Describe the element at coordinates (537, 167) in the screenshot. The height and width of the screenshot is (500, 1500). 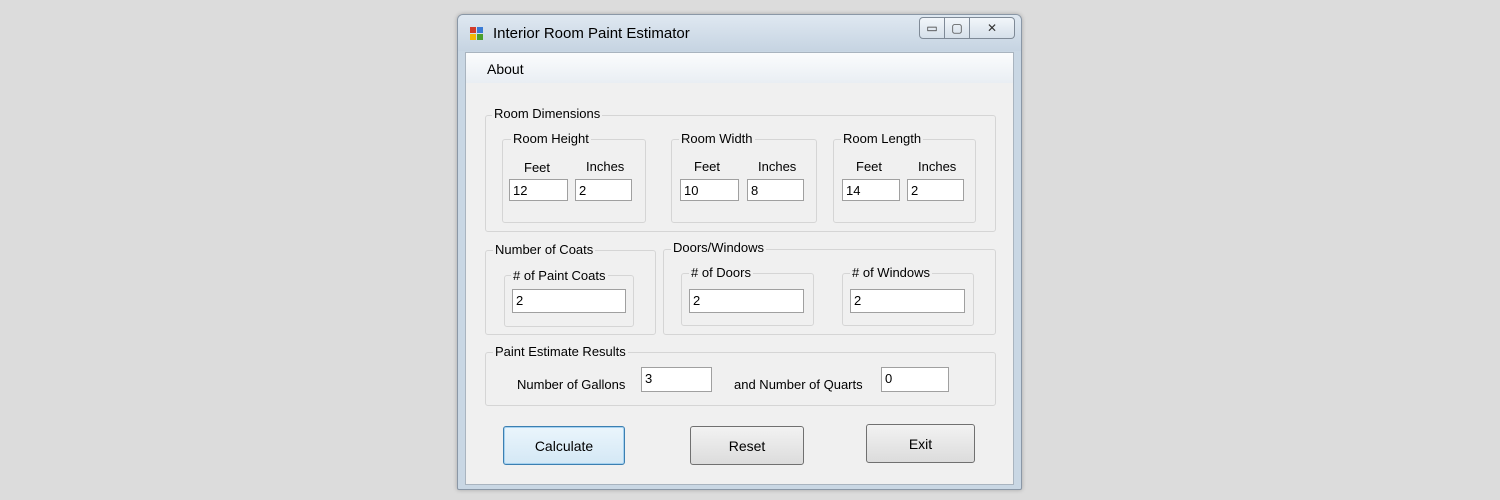
I see `room-height-feet-label: Feet` at that location.